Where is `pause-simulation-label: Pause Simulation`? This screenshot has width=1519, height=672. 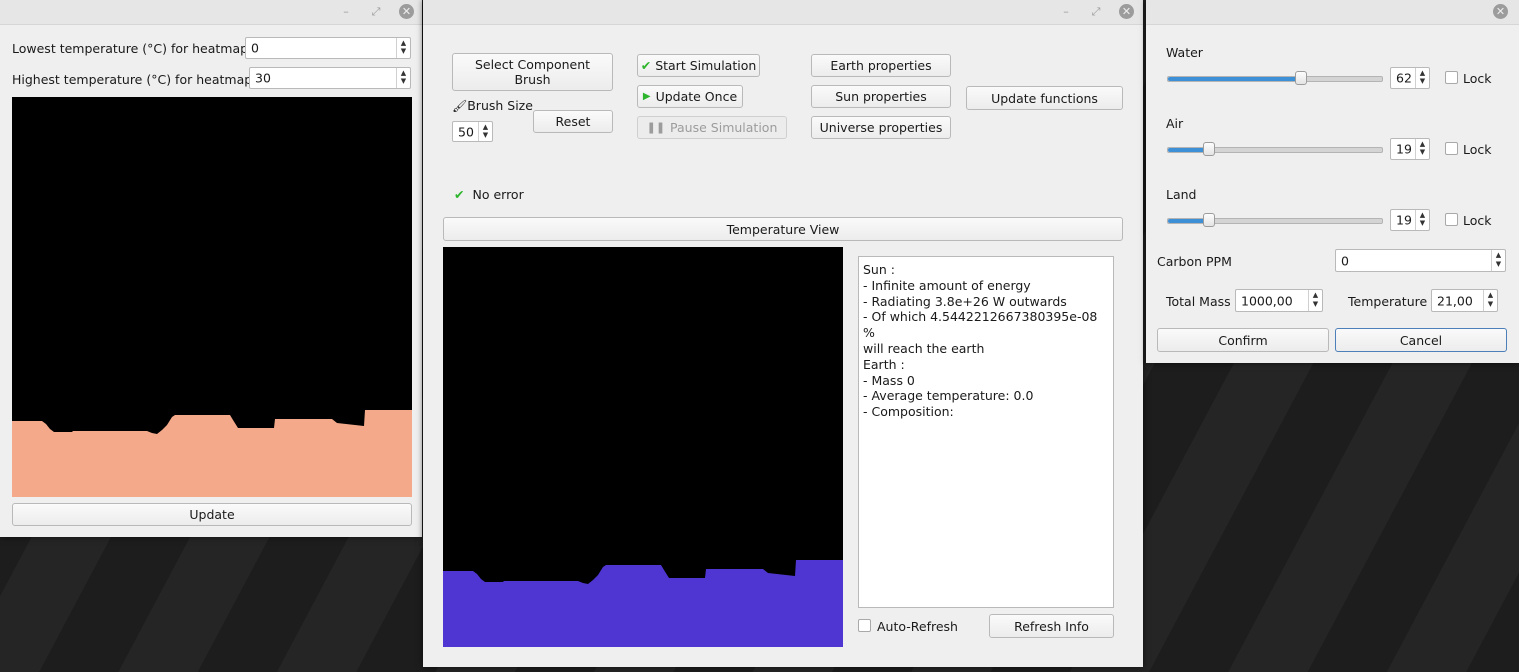
pause-simulation-label: Pause Simulation is located at coordinates (724, 127).